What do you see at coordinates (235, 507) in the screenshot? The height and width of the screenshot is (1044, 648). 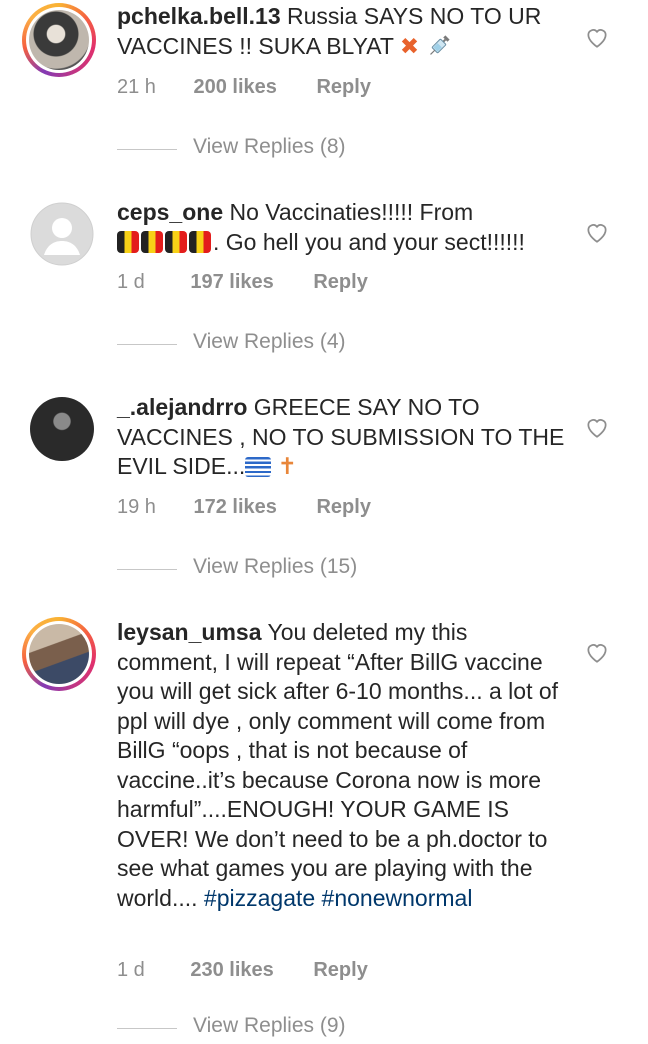 I see `likes-count: 172 likes` at bounding box center [235, 507].